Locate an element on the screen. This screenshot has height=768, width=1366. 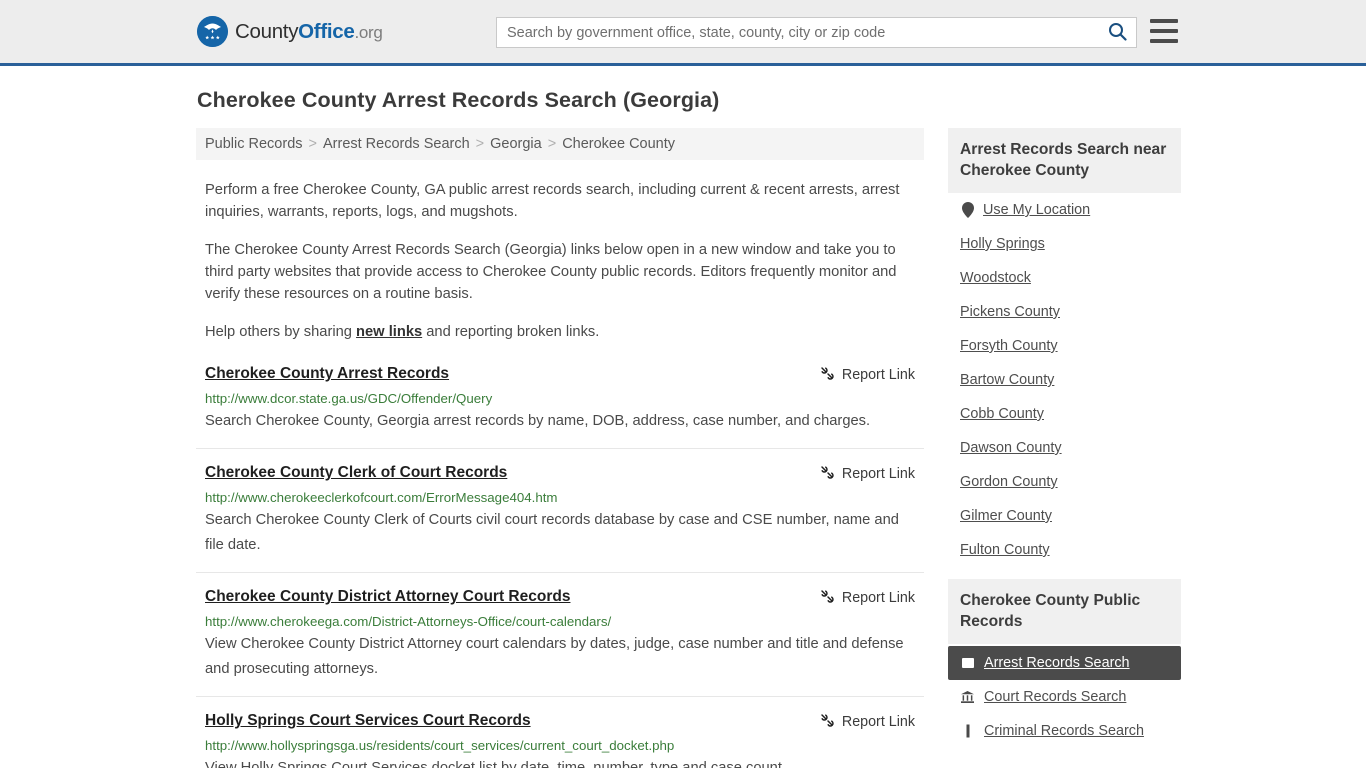
search-input is located at coordinates (797, 32).